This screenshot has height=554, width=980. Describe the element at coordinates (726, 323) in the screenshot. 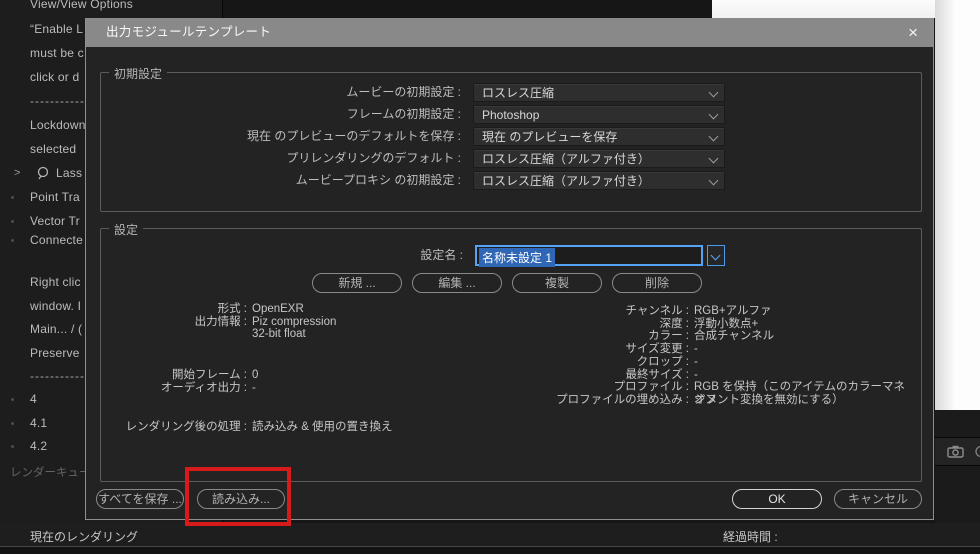

I see `depth-value: 浮動小数点+` at that location.